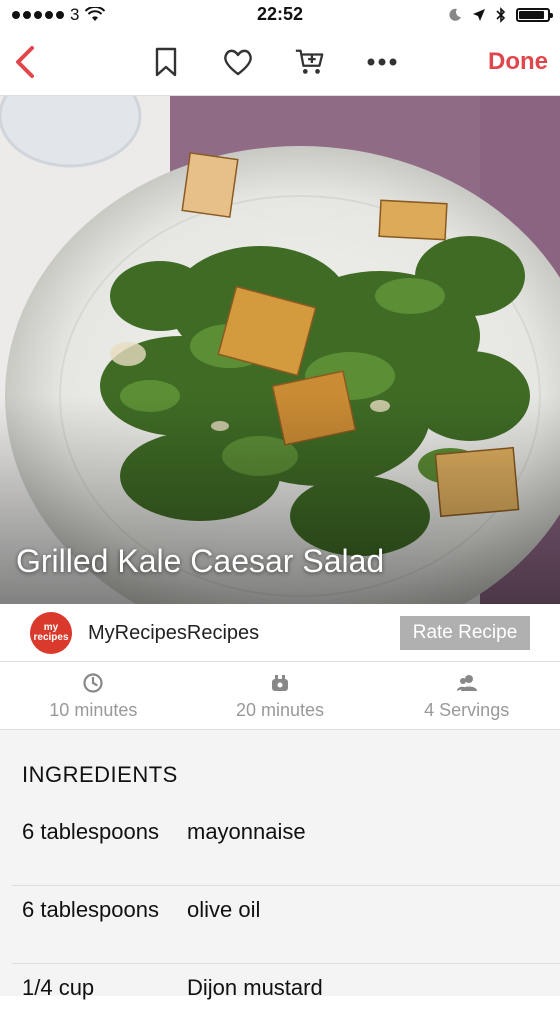 The height and width of the screenshot is (1012, 560). I want to click on battery-icon, so click(534, 15).